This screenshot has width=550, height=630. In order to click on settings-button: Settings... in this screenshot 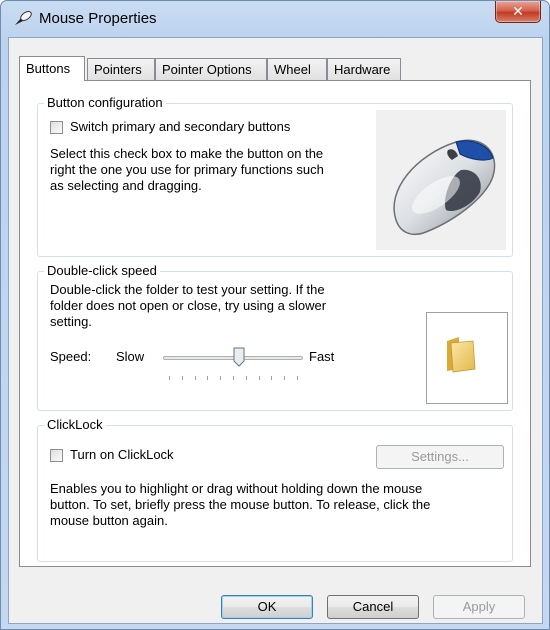, I will do `click(440, 457)`.